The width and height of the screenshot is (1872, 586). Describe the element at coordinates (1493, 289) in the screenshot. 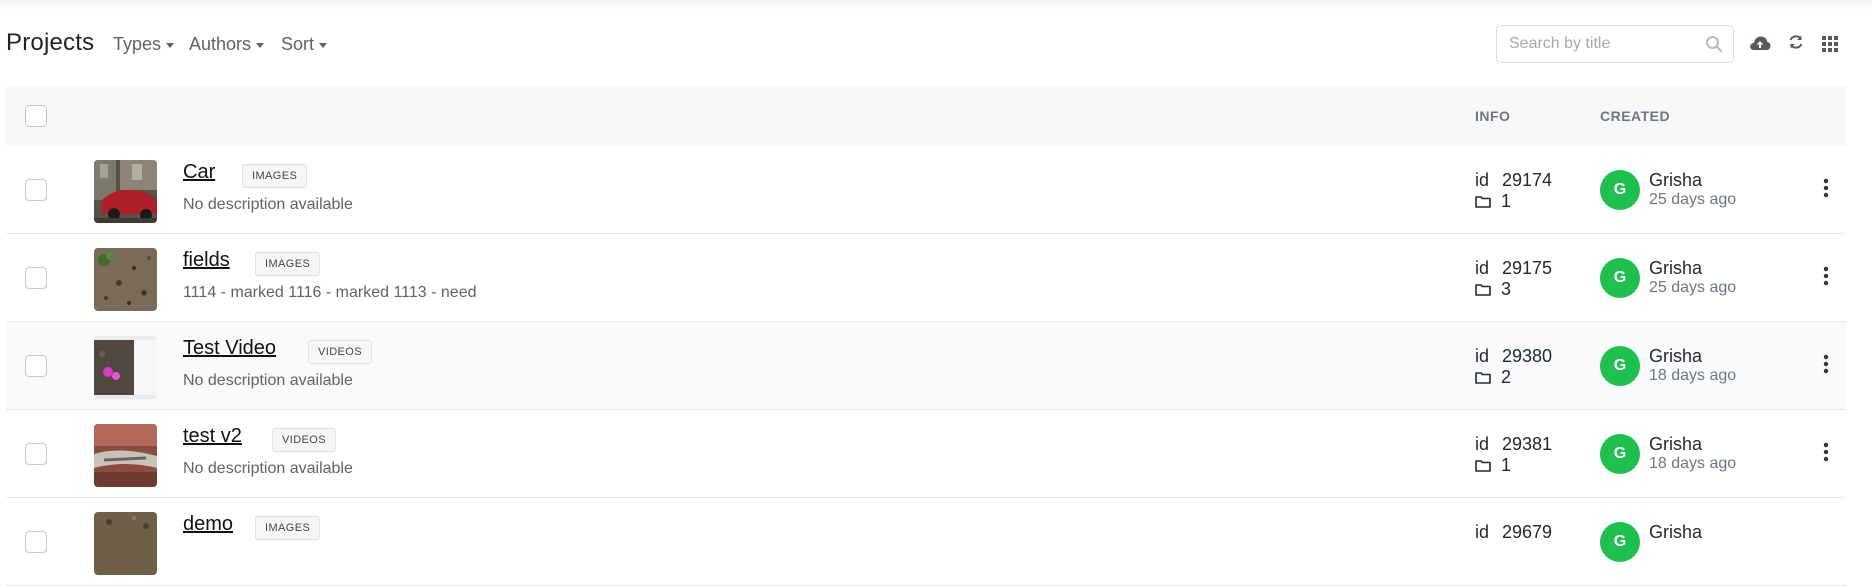

I see `dataset-count: 3` at that location.